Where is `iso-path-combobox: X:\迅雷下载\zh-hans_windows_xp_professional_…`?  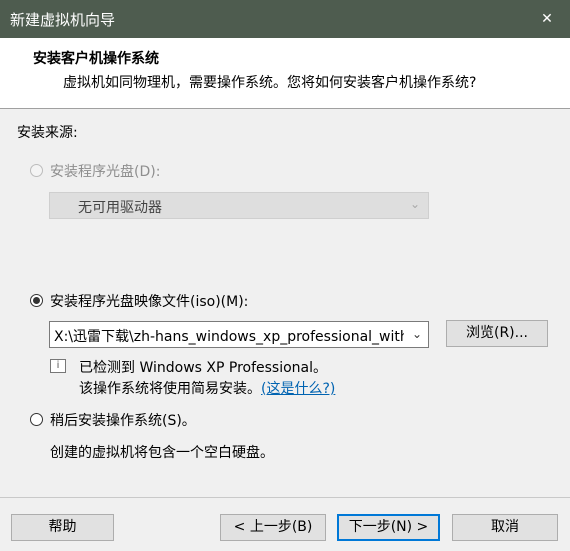
iso-path-combobox: X:\迅雷下载\zh-hans_windows_xp_professional_… is located at coordinates (239, 334).